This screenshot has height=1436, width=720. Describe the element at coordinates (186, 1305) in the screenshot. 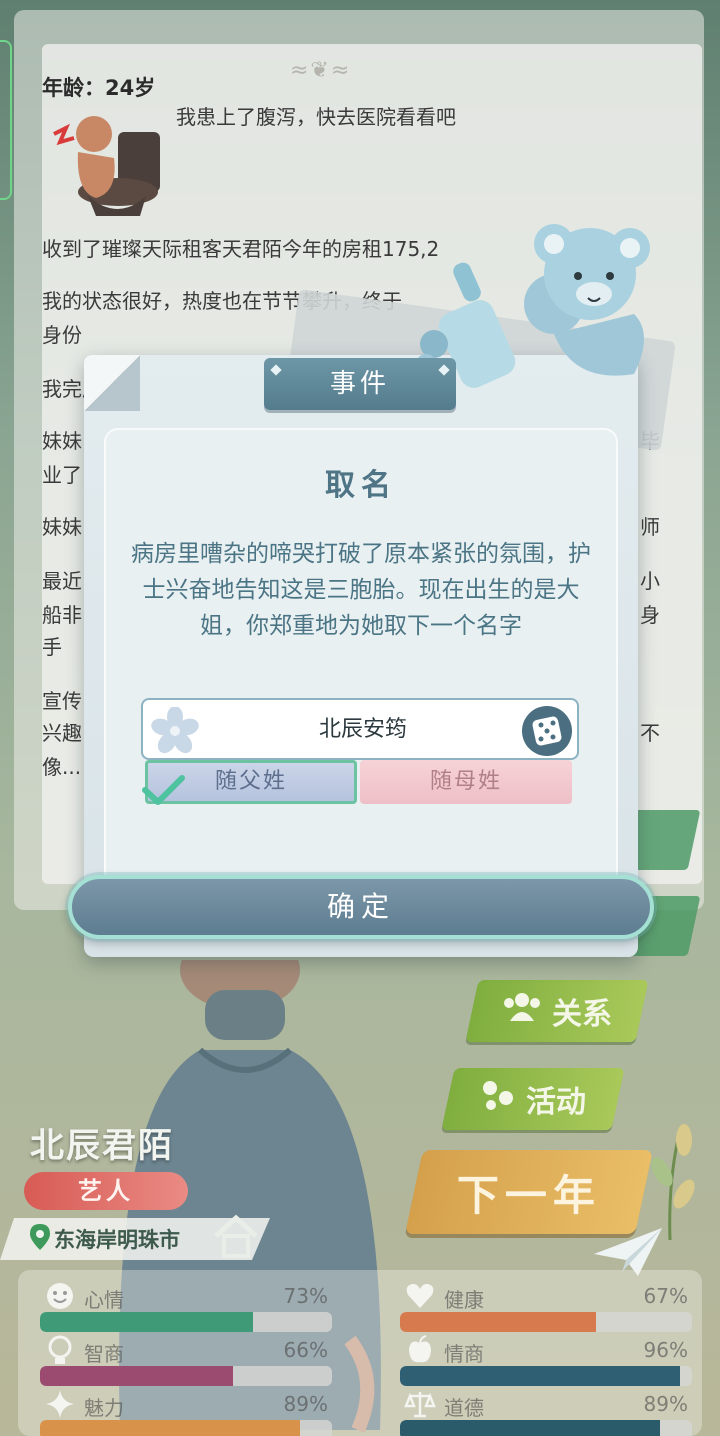

I see `stat-mood: 心情 73%` at that location.